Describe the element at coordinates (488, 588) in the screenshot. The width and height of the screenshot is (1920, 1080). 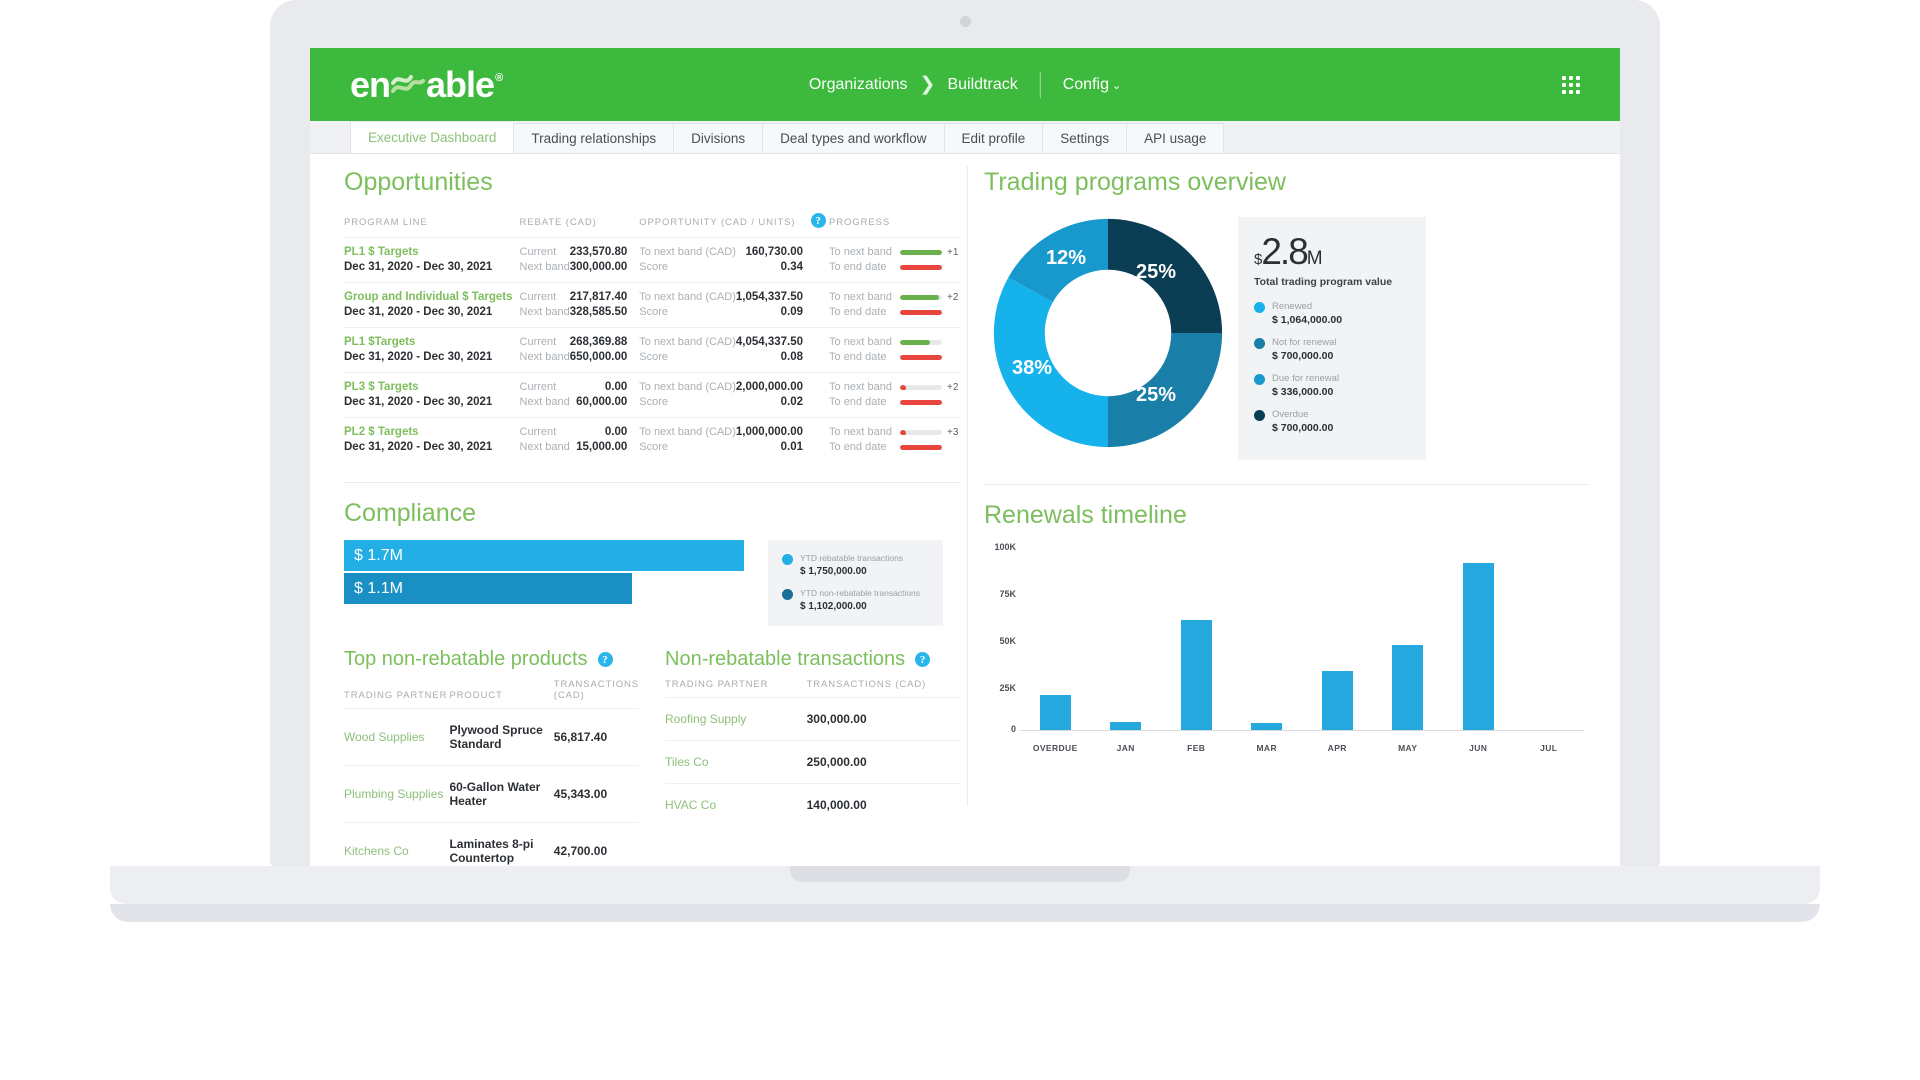
I see `compliance-bar-non-rebatable: $ 1.1M` at that location.